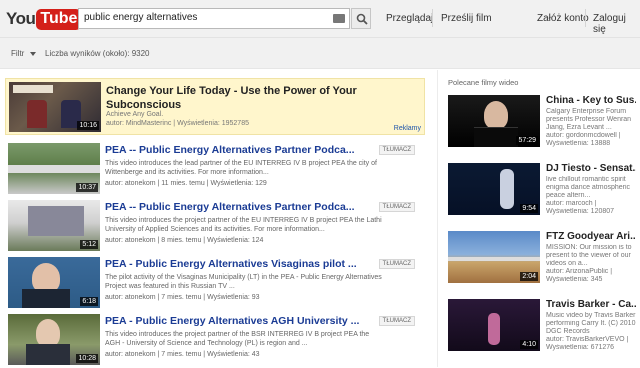 The width and height of the screenshot is (640, 368). Describe the element at coordinates (580, 211) in the screenshot. I see `recommended-views: Wyświetlenia: 120807` at that location.